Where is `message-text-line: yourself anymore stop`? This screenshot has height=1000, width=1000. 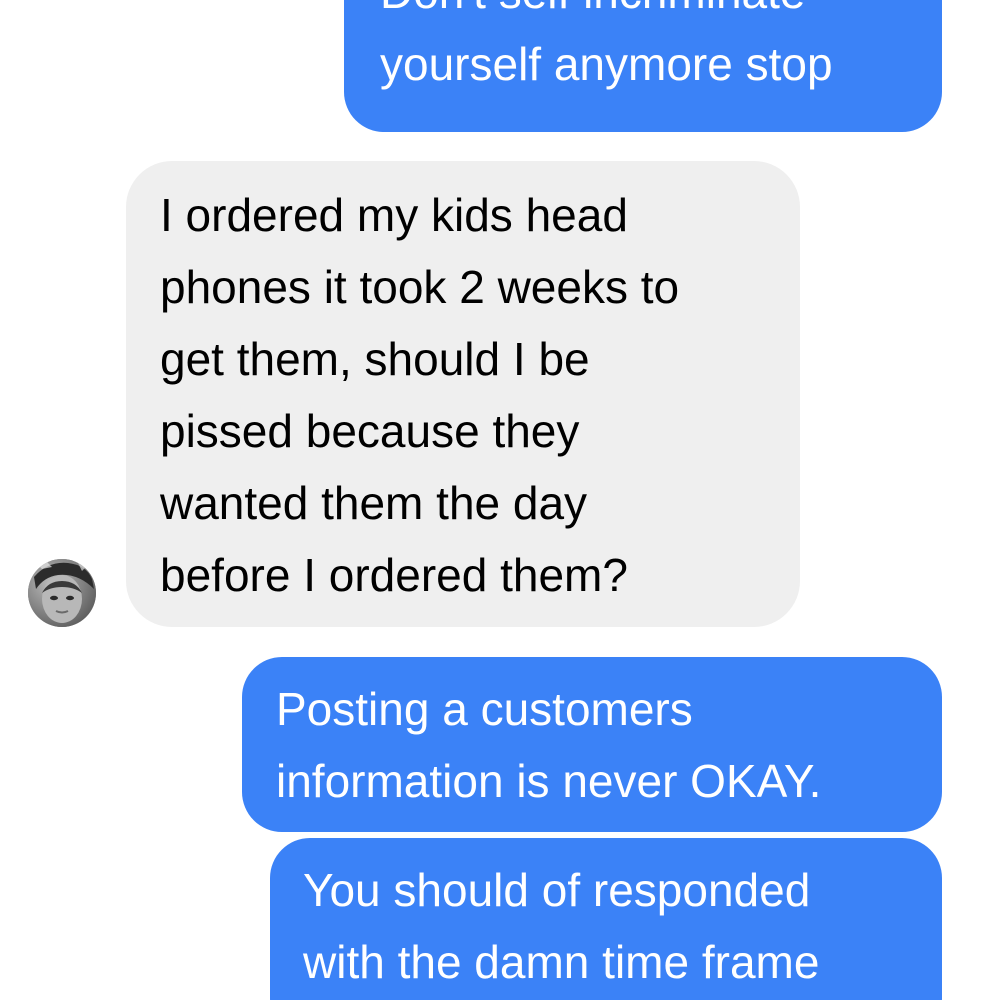
message-text-line: yourself anymore stop is located at coordinates (606, 64).